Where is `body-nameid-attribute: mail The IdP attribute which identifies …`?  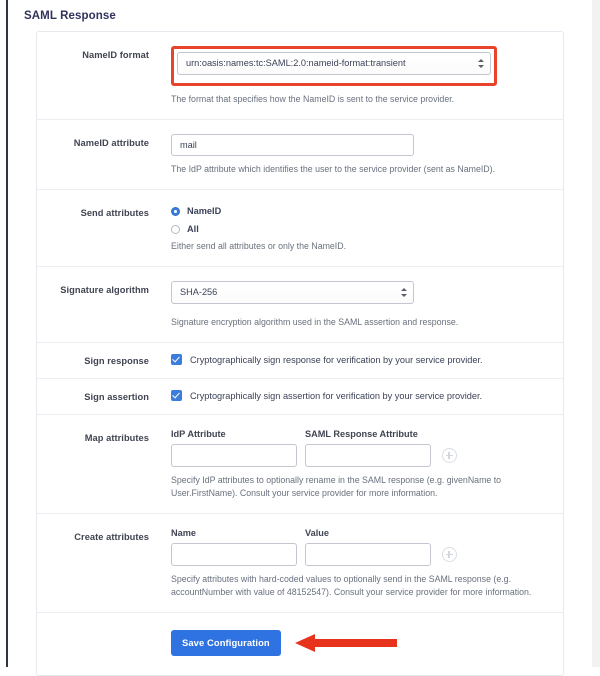
body-nameid-attribute: mail The IdP attribute which identifies … is located at coordinates (356, 155).